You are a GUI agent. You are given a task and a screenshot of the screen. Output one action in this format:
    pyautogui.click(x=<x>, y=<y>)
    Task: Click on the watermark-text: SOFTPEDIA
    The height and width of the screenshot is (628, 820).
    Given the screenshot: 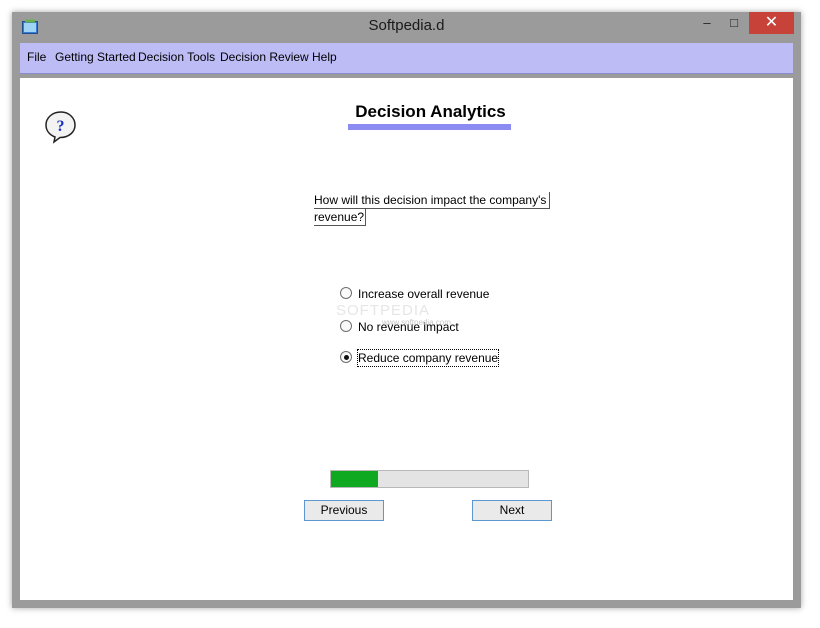 What is the action you would take?
    pyautogui.click(x=383, y=310)
    